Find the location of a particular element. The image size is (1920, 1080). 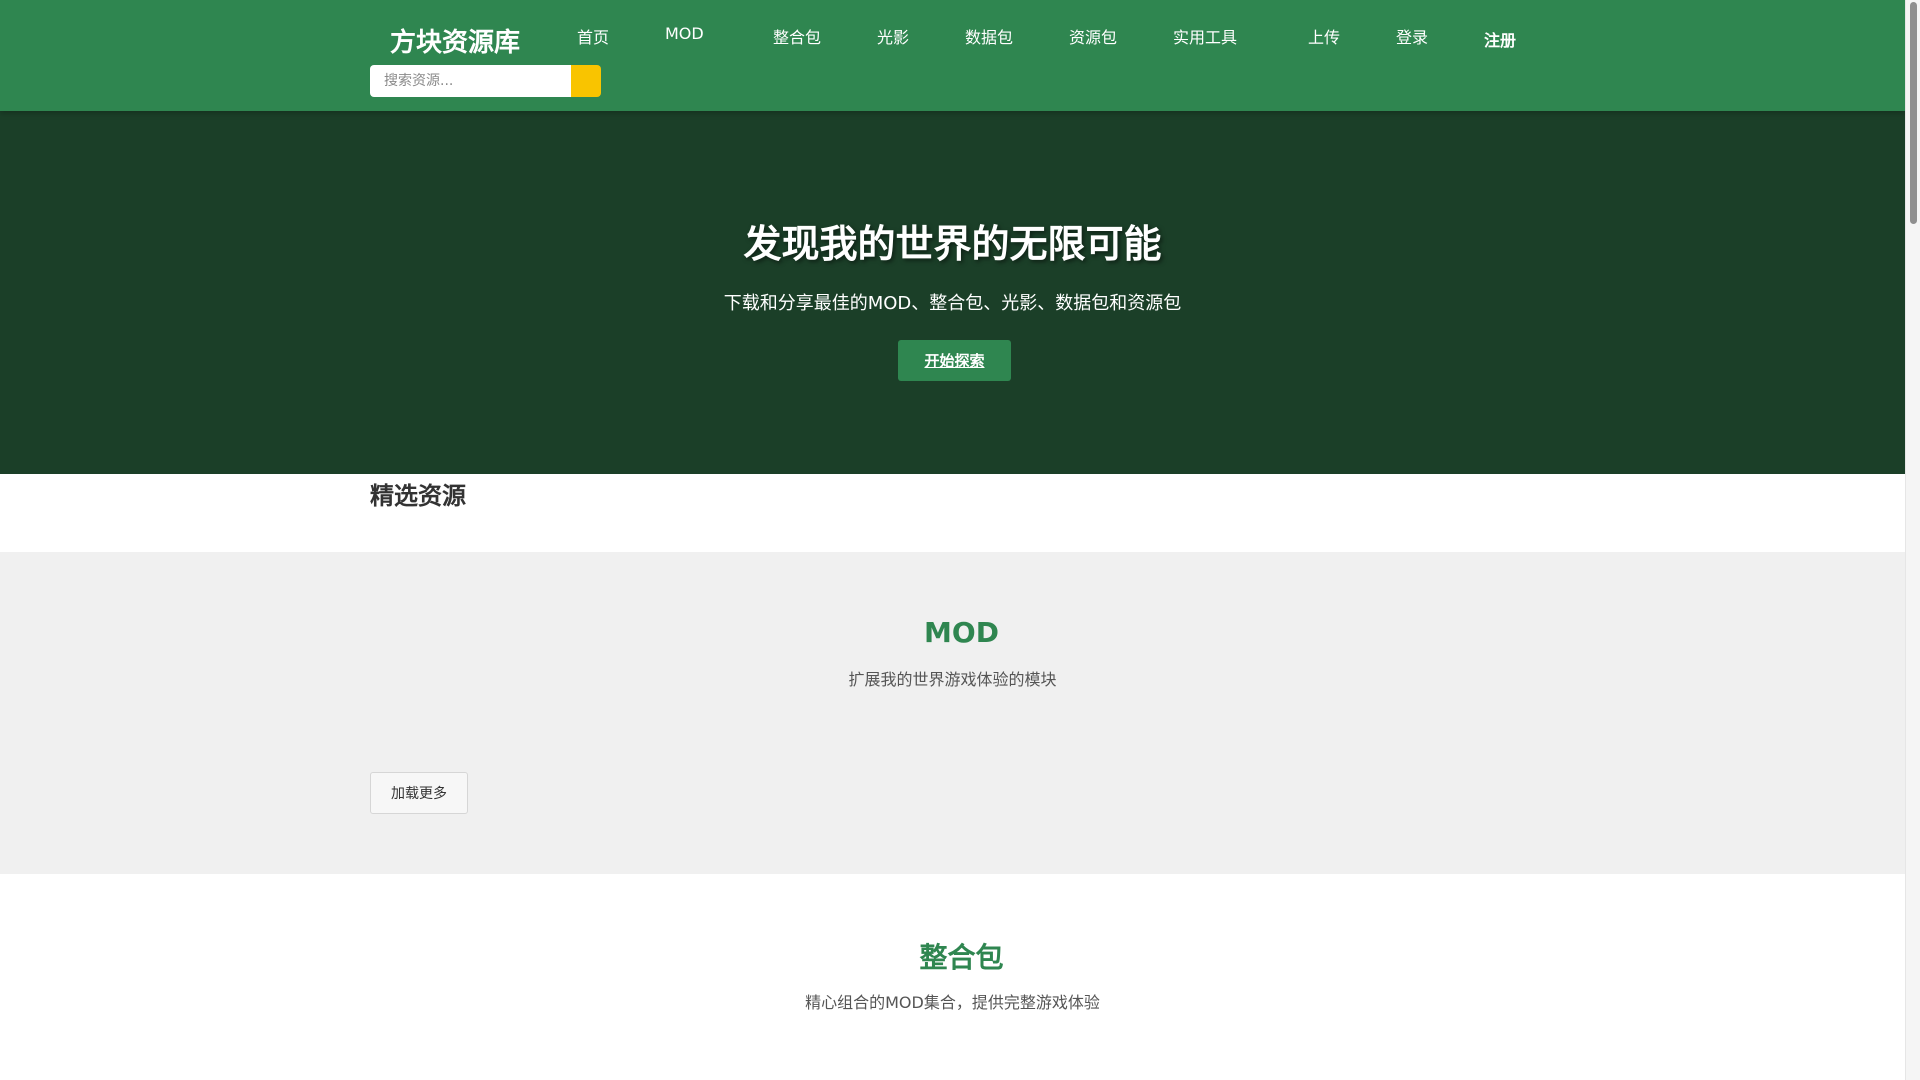

search-bar is located at coordinates (485, 81).